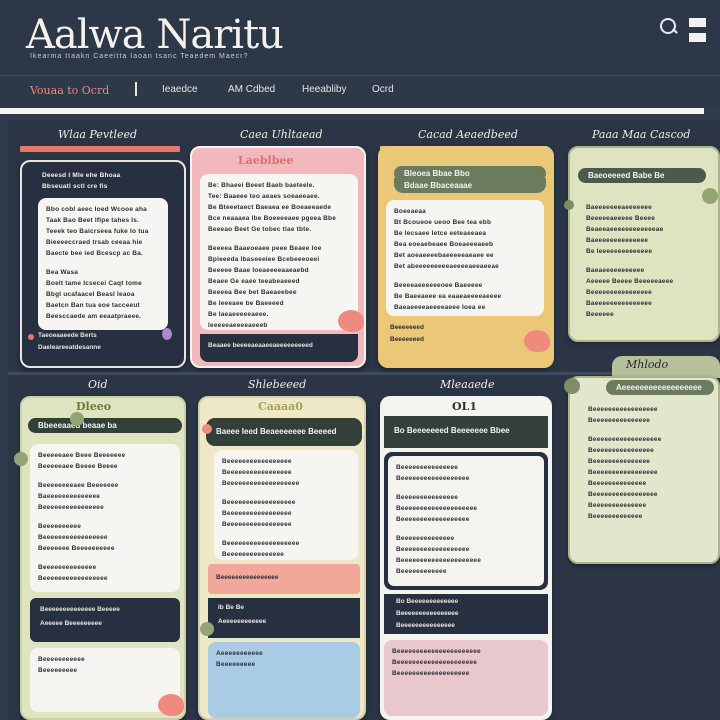  Describe the element at coordinates (94, 283) in the screenshot. I see `card-line: Boelt tame Icsecei Caqt tome` at that location.